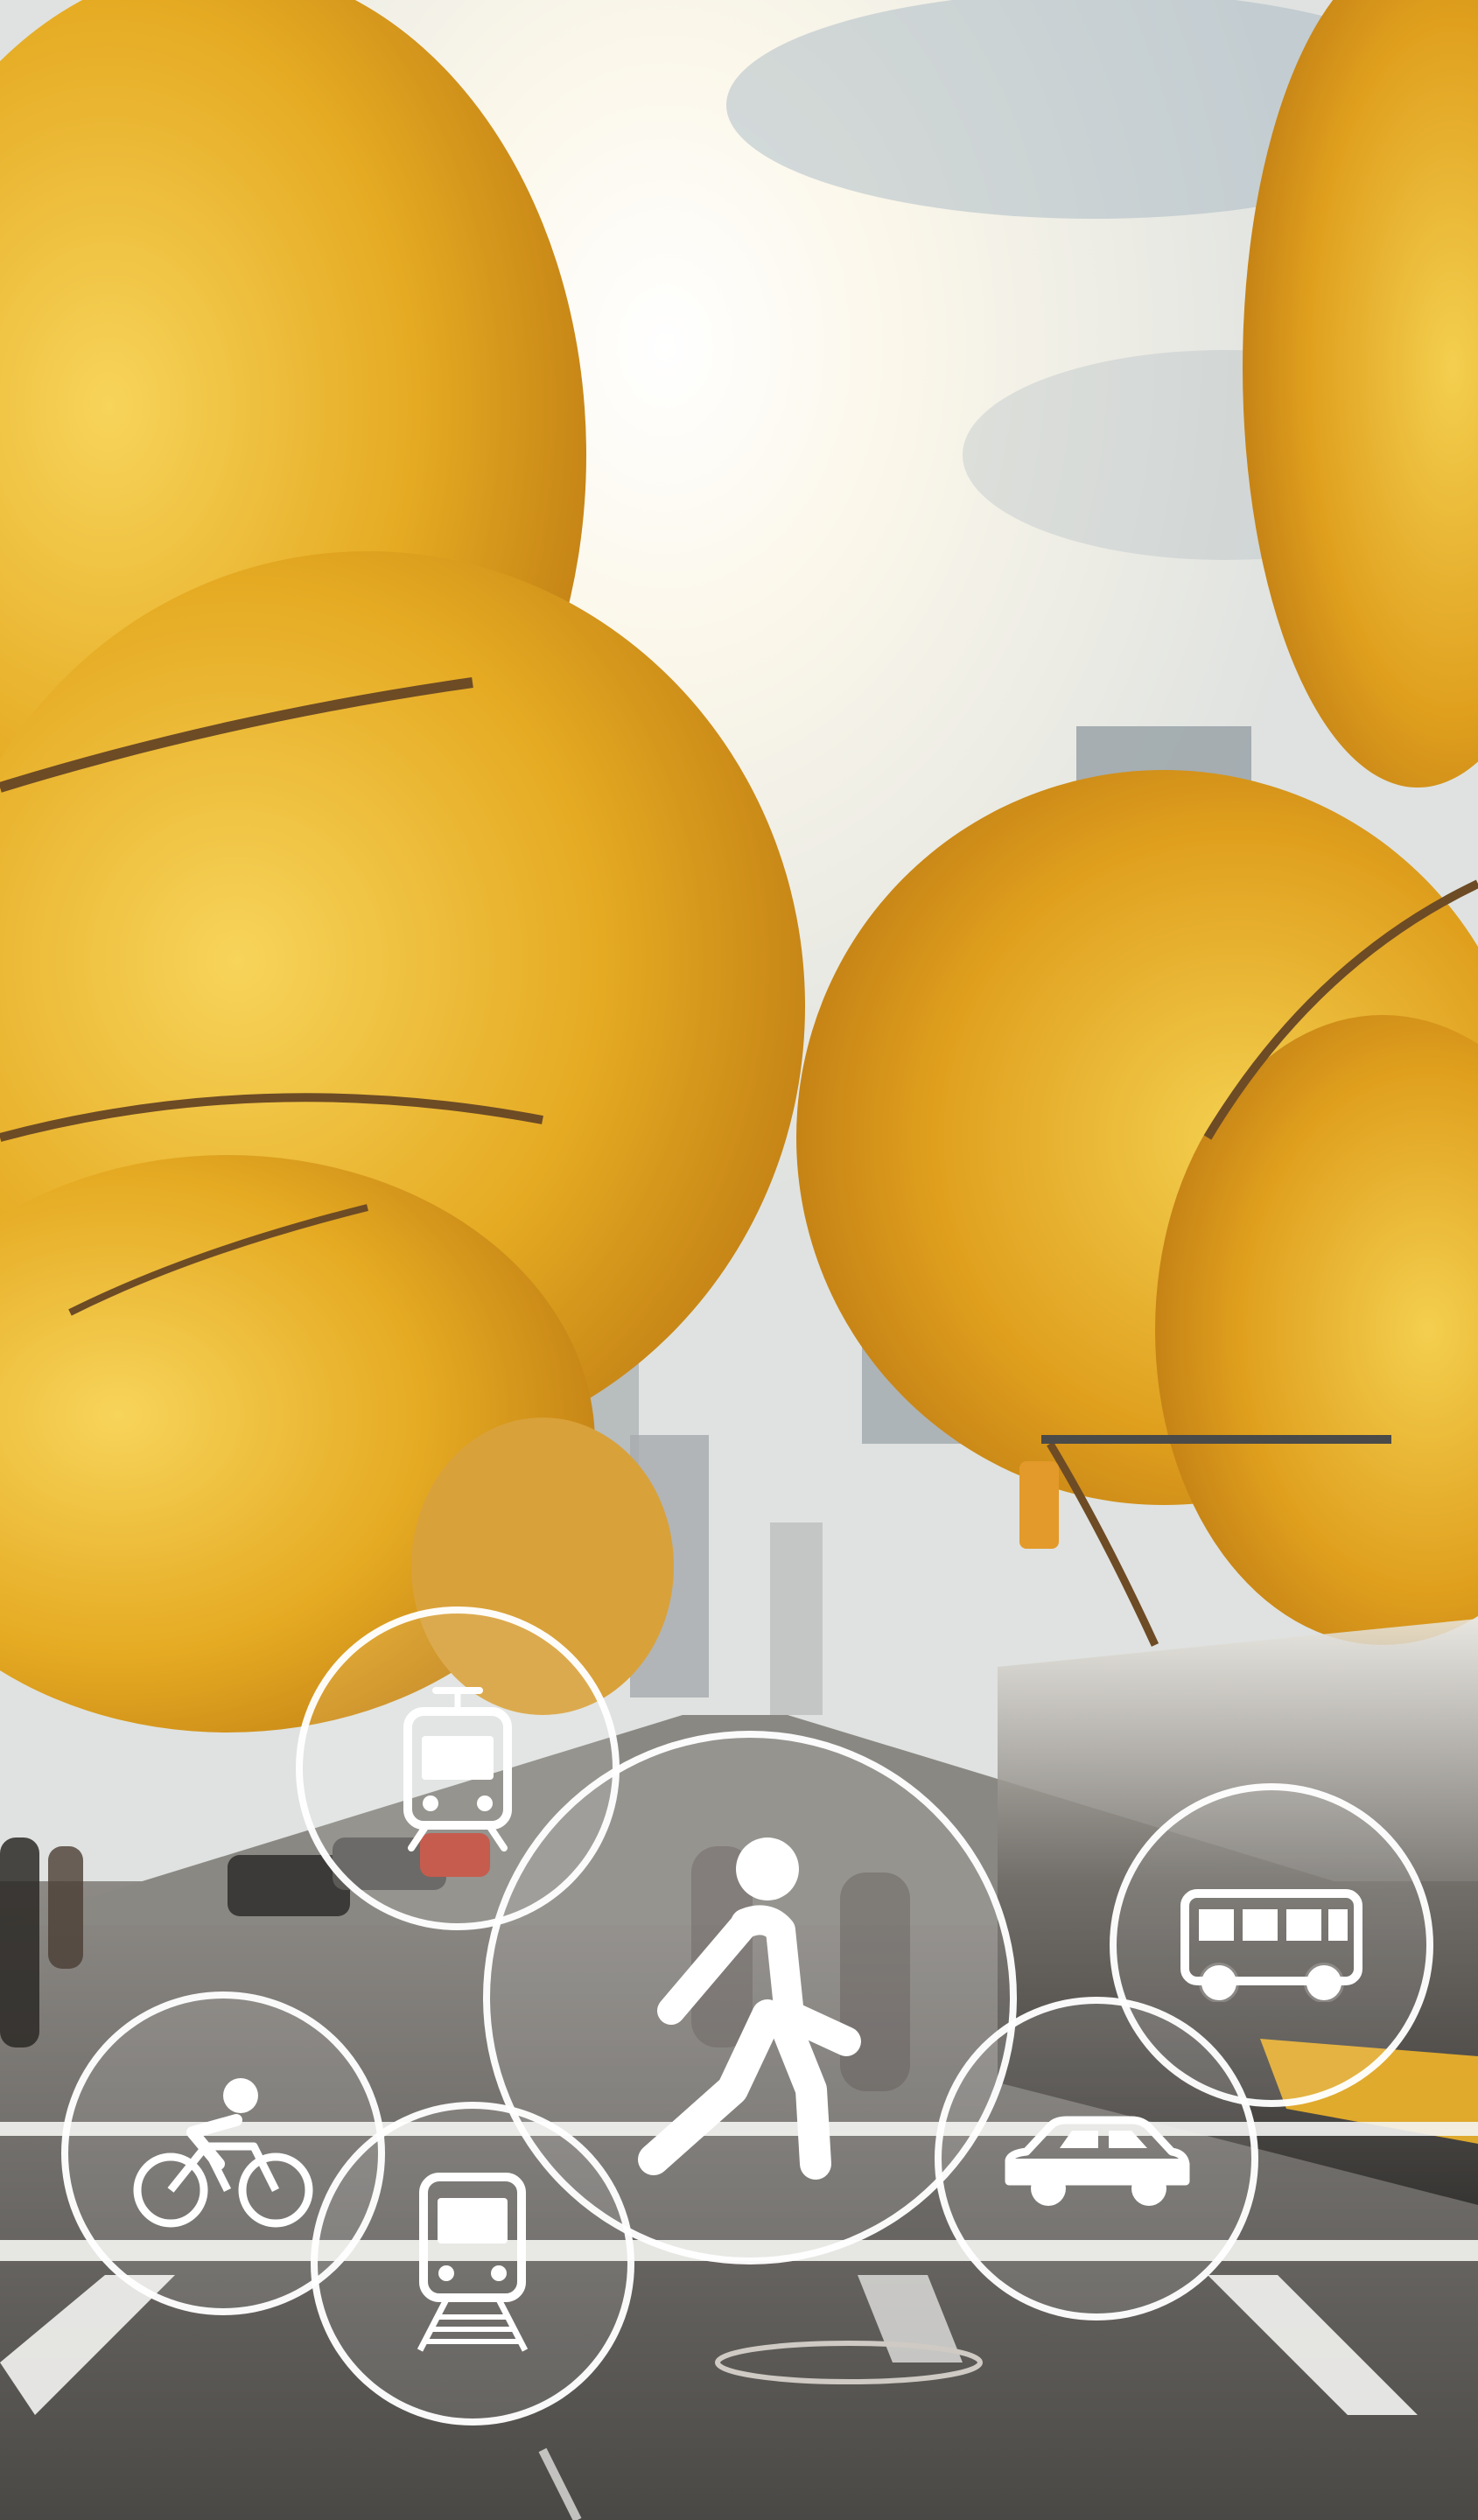 The width and height of the screenshot is (1478, 2520). What do you see at coordinates (223, 2153) in the screenshot?
I see `bicycle-icon` at bounding box center [223, 2153].